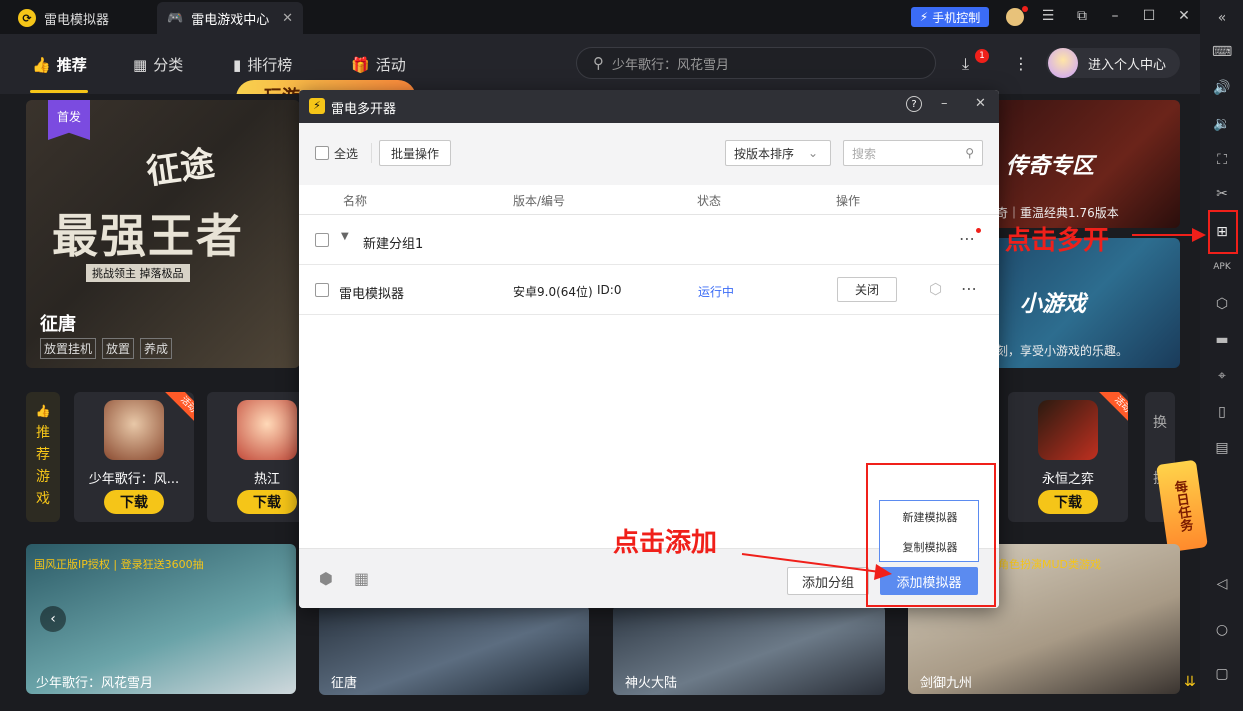 This screenshot has height=711, width=1243. Describe the element at coordinates (168, 65) in the screenshot. I see `nav-category-label: 分类` at that location.